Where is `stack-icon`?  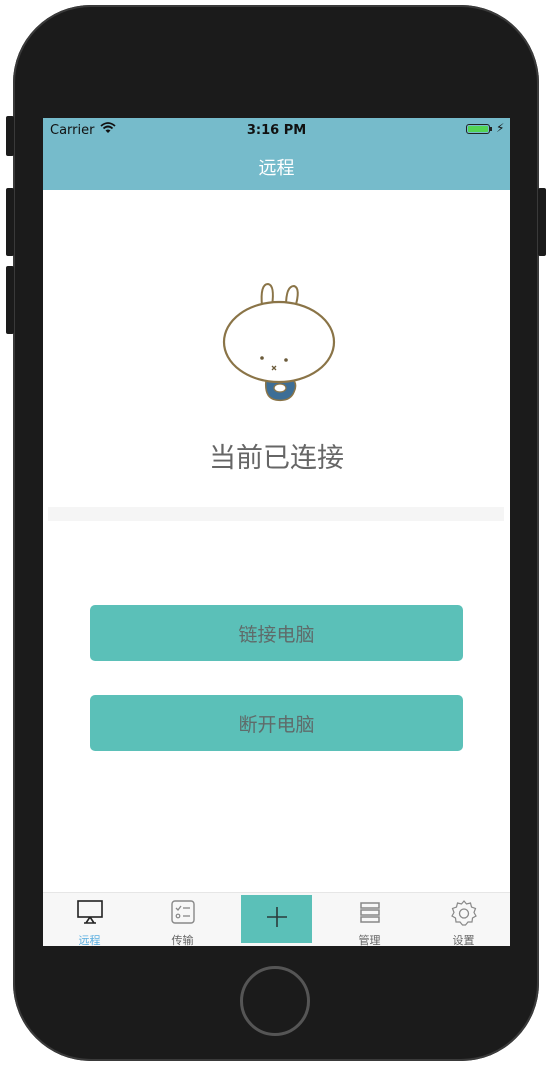
stack-icon is located at coordinates (369, 912).